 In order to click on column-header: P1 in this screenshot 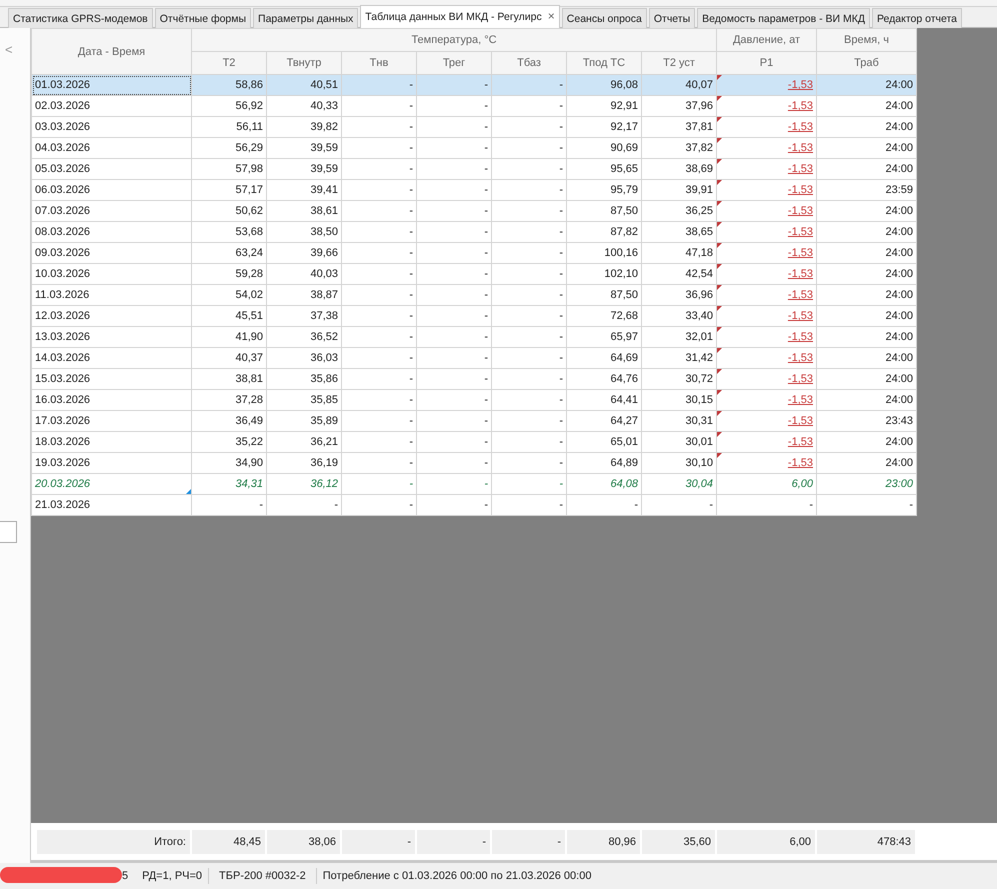, I will do `click(766, 63)`.